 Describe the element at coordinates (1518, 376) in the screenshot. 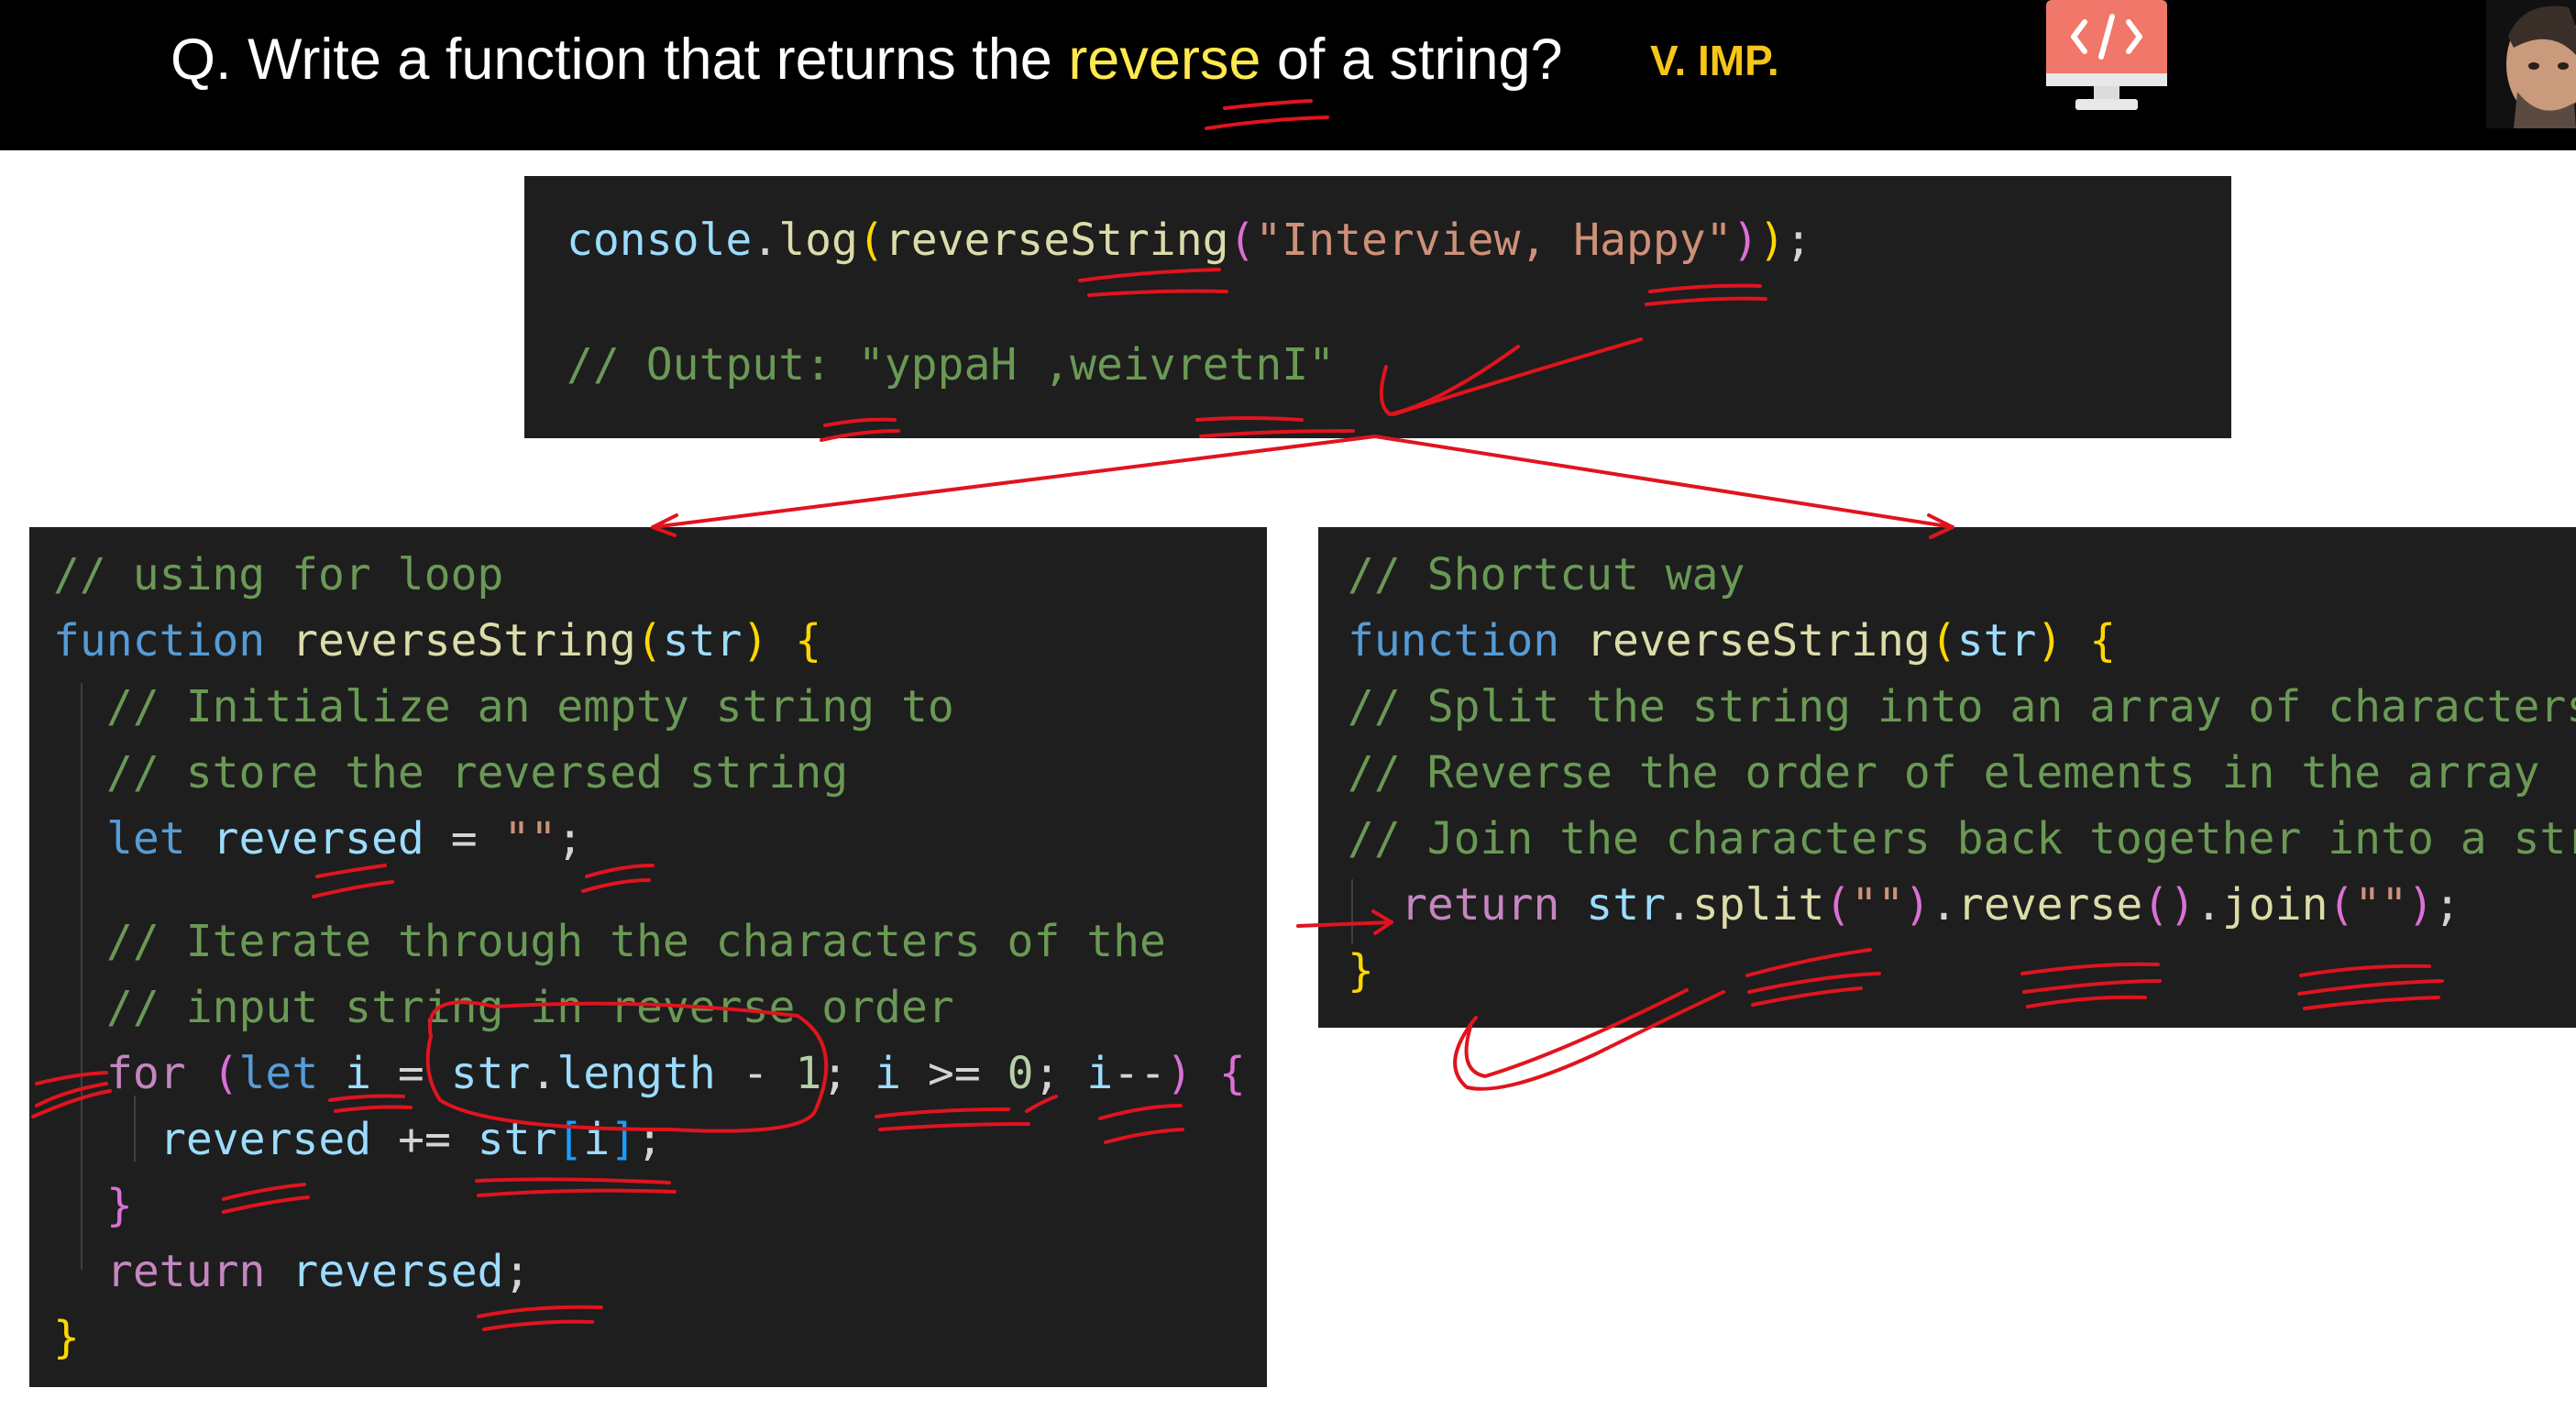

I see `checkmark` at that location.